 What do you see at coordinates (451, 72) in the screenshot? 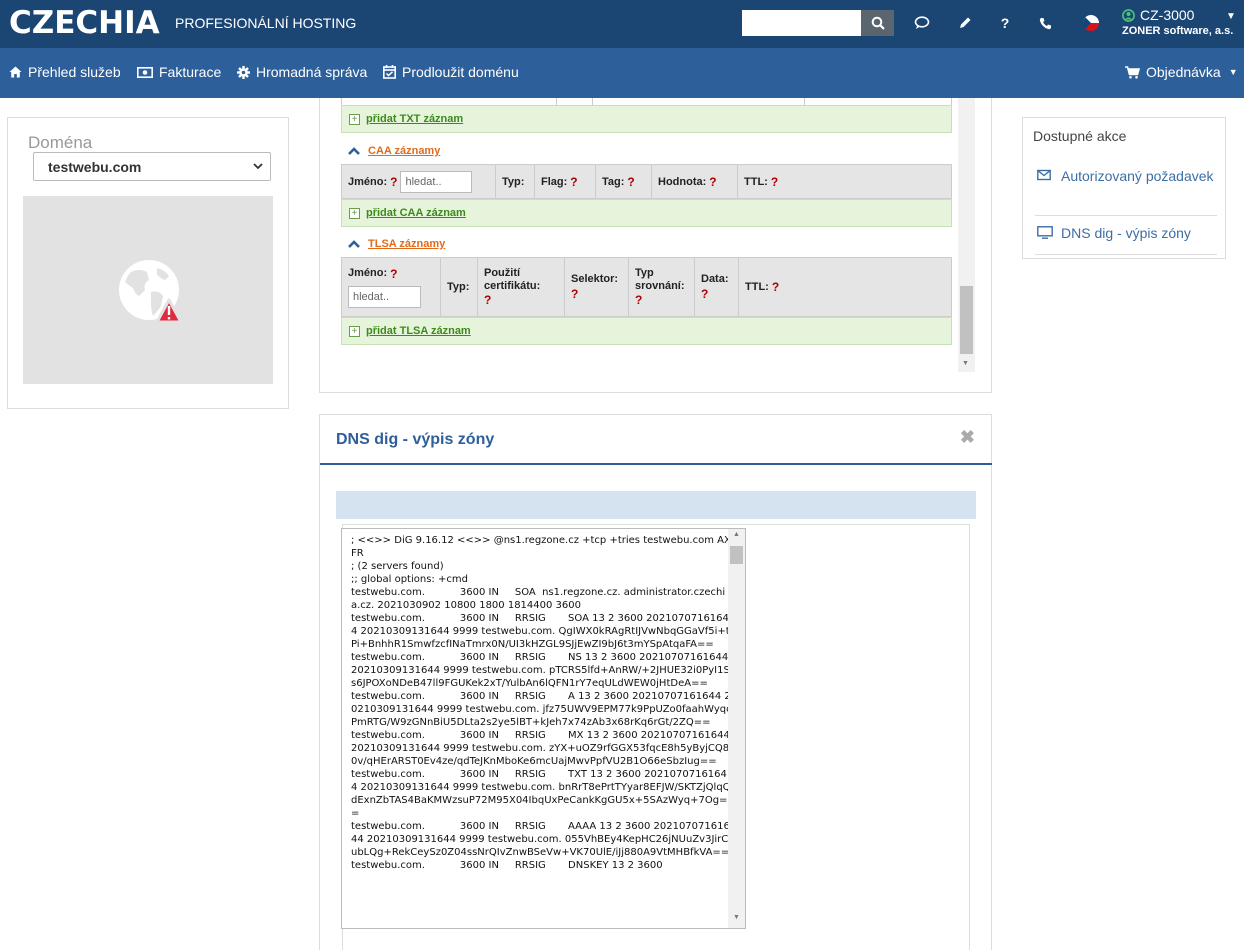
I see `nav-item-renew: Prodloužit doménu` at bounding box center [451, 72].